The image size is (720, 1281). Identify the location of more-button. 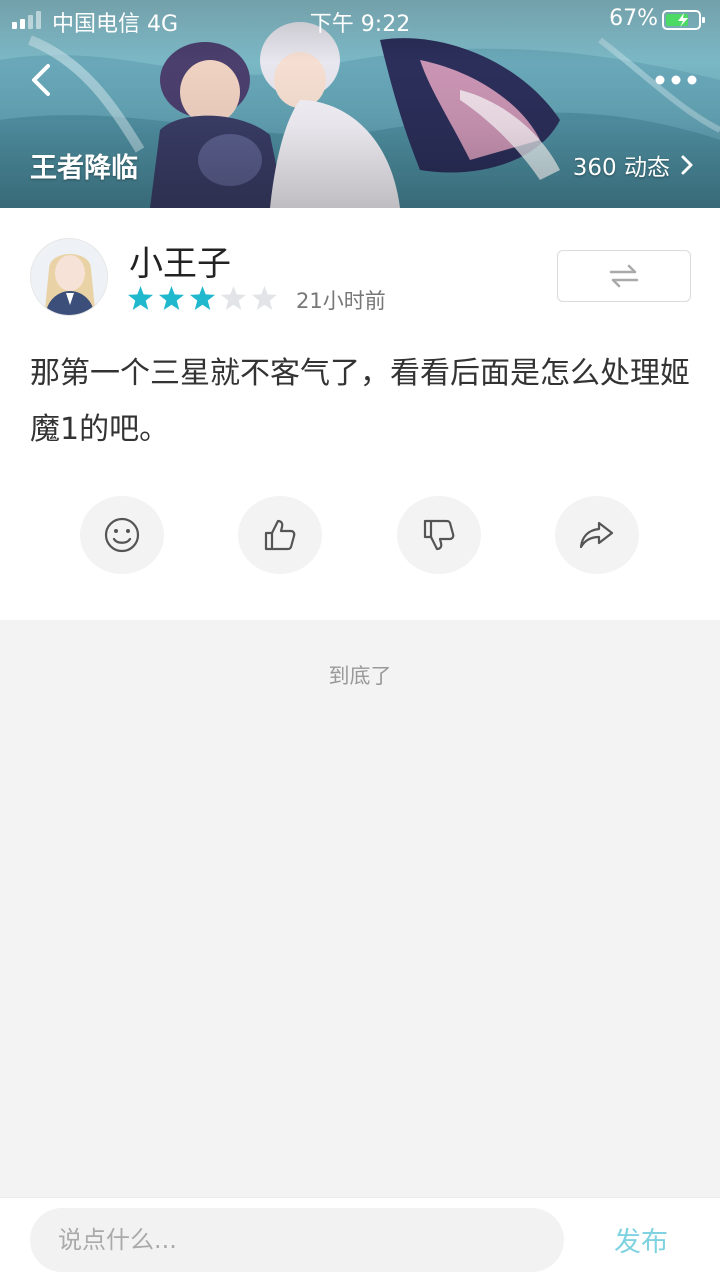
(676, 80).